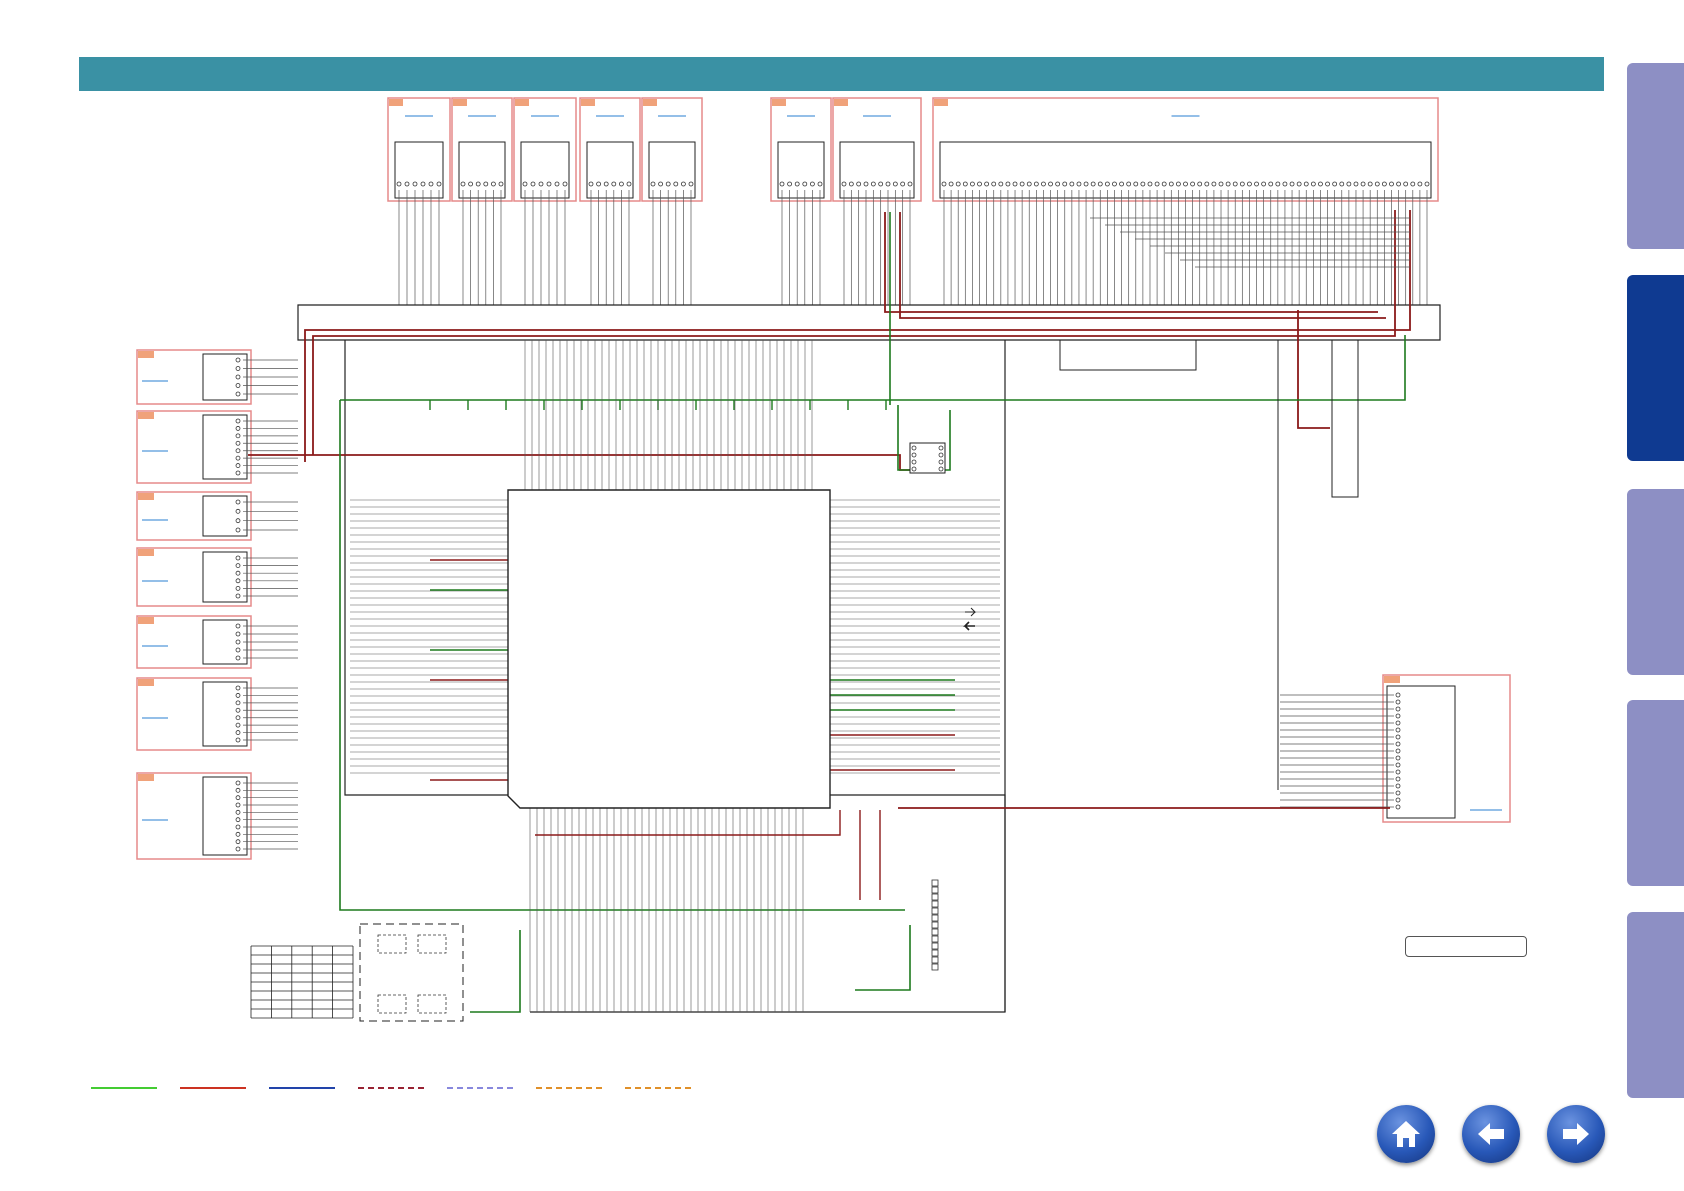 This screenshot has width=1684, height=1191. I want to click on top-connector-group, so click(913, 201).